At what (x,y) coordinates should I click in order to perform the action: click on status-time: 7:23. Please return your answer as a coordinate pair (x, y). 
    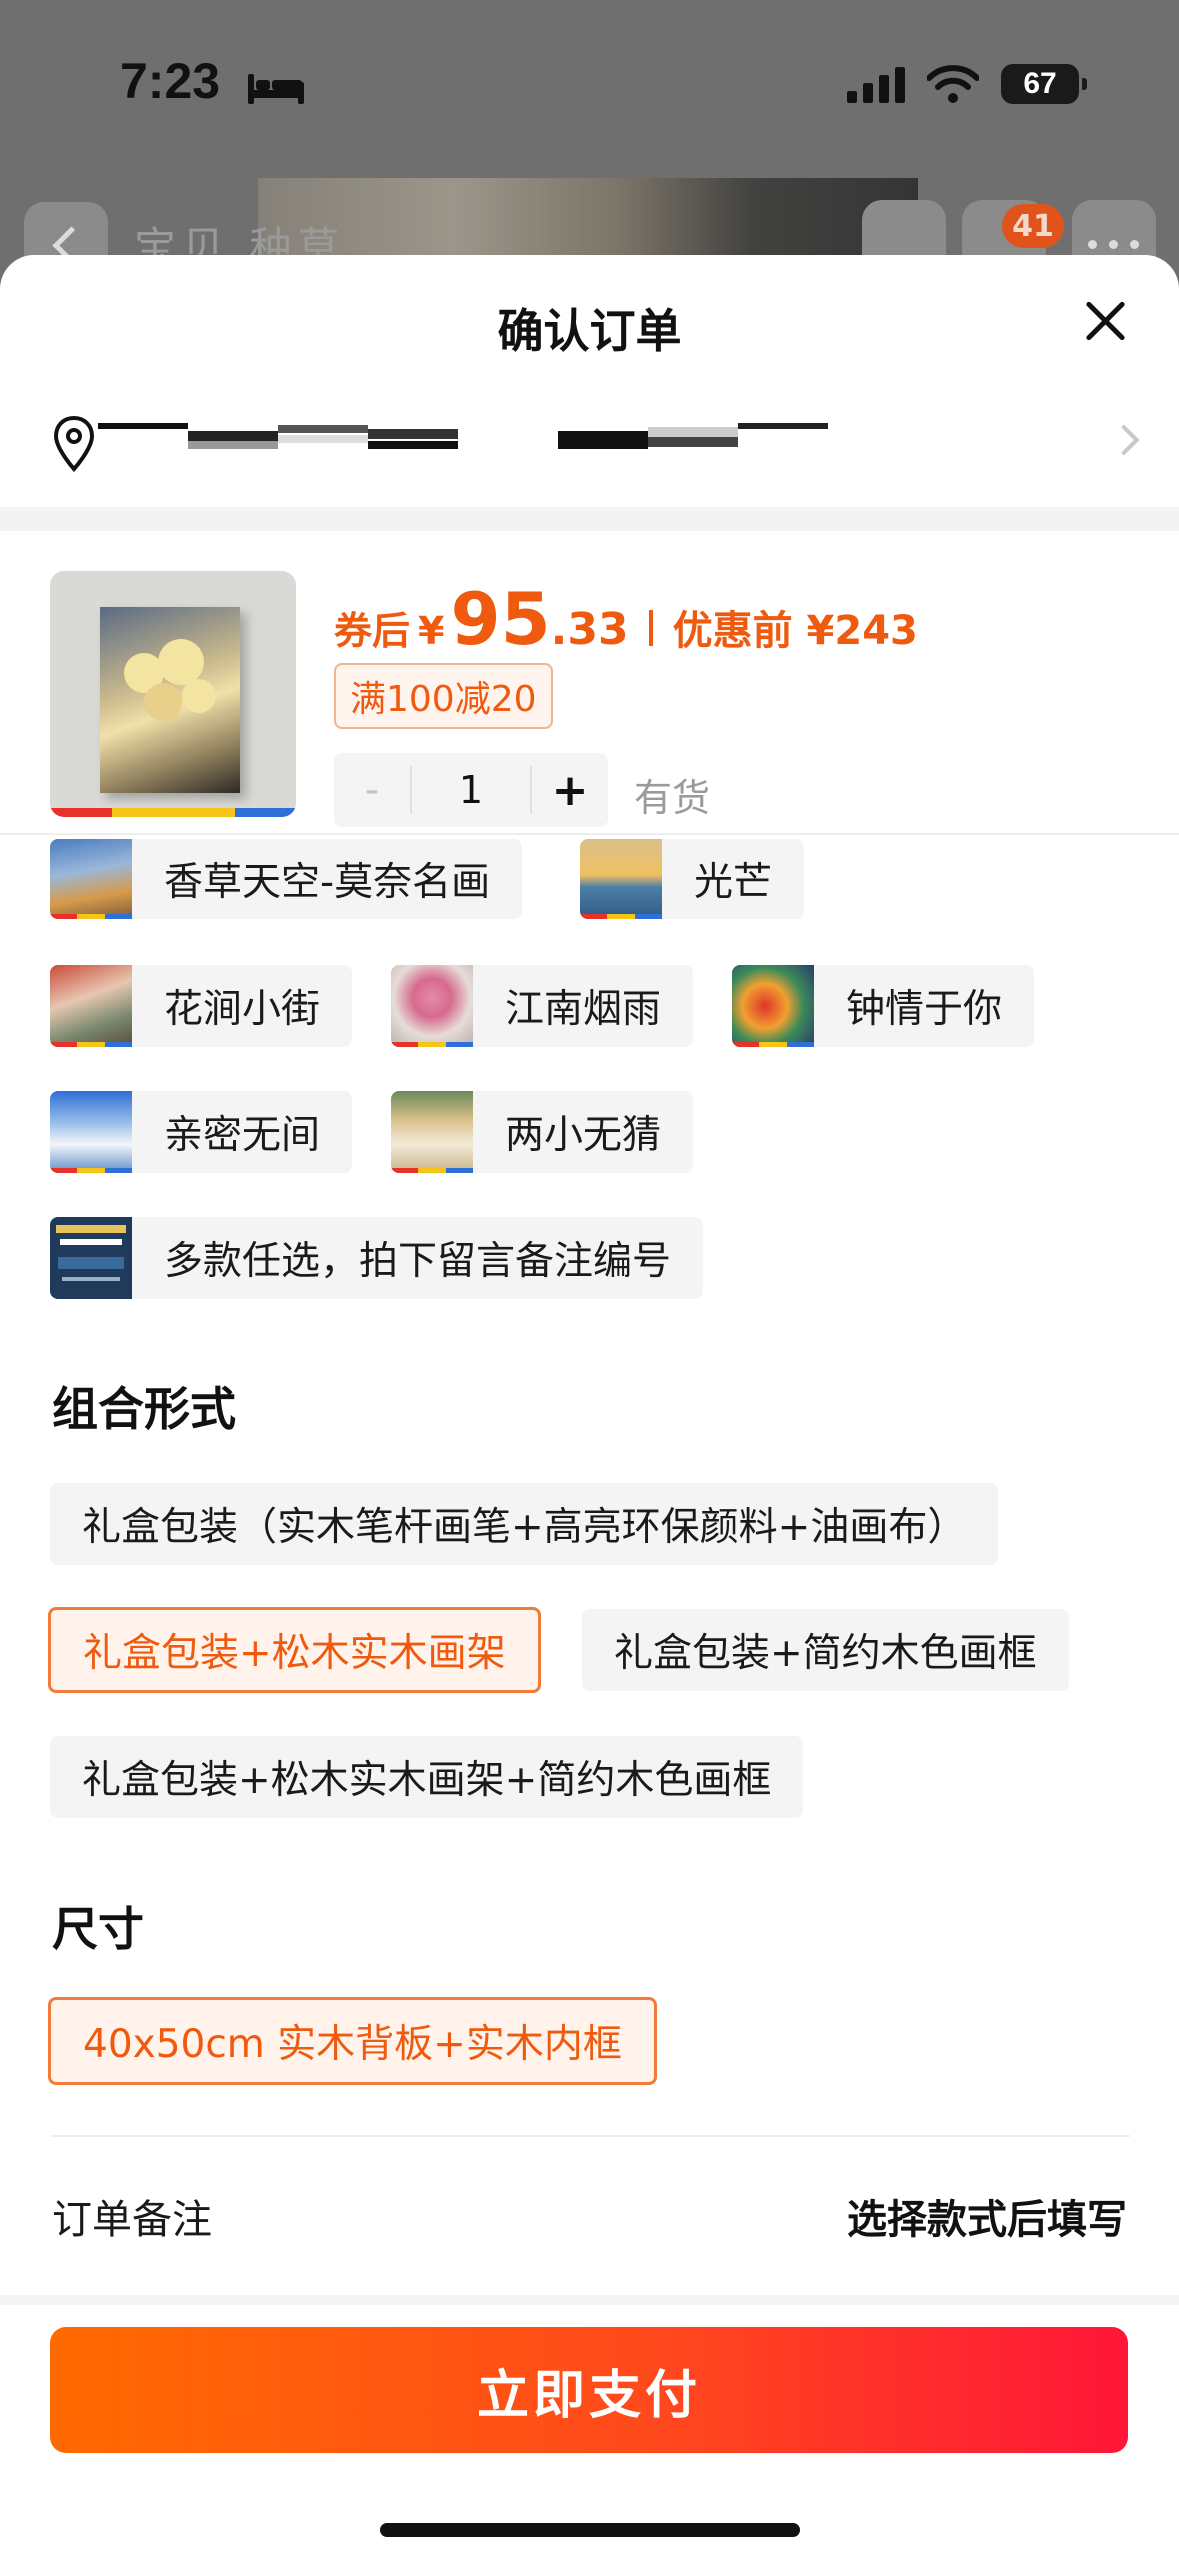
    Looking at the image, I should click on (170, 81).